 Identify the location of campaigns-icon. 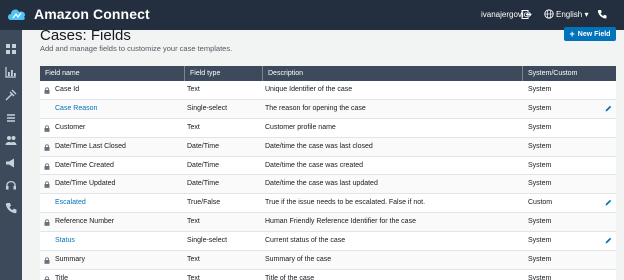
(11, 163).